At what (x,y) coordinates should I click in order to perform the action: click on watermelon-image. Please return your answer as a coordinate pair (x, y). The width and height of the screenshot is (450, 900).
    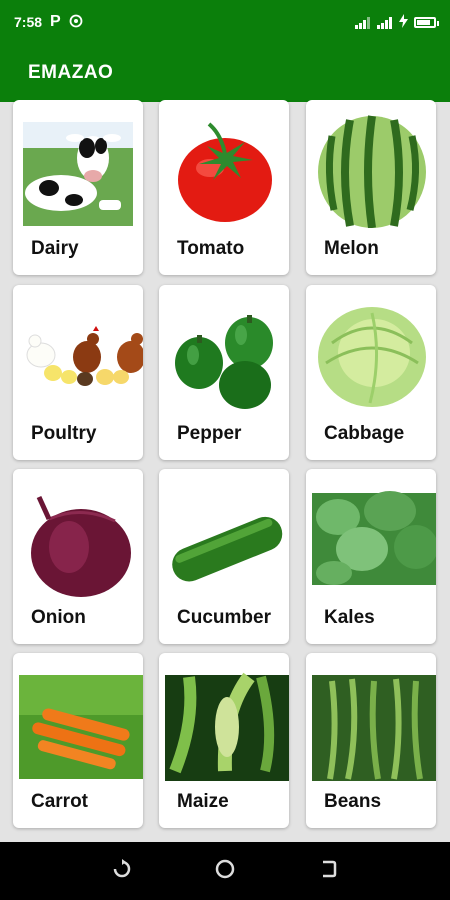
    Looking at the image, I should click on (371, 168).